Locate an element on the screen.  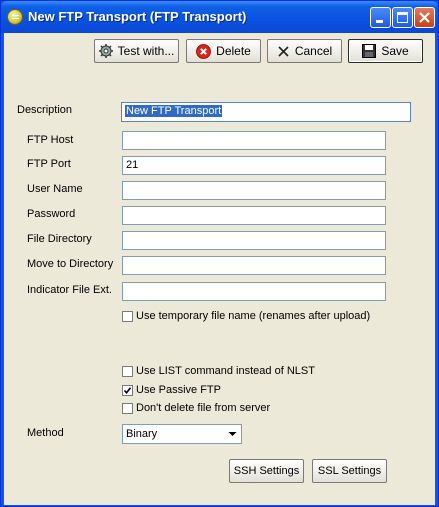
delete-button: Delete is located at coordinates (223, 51).